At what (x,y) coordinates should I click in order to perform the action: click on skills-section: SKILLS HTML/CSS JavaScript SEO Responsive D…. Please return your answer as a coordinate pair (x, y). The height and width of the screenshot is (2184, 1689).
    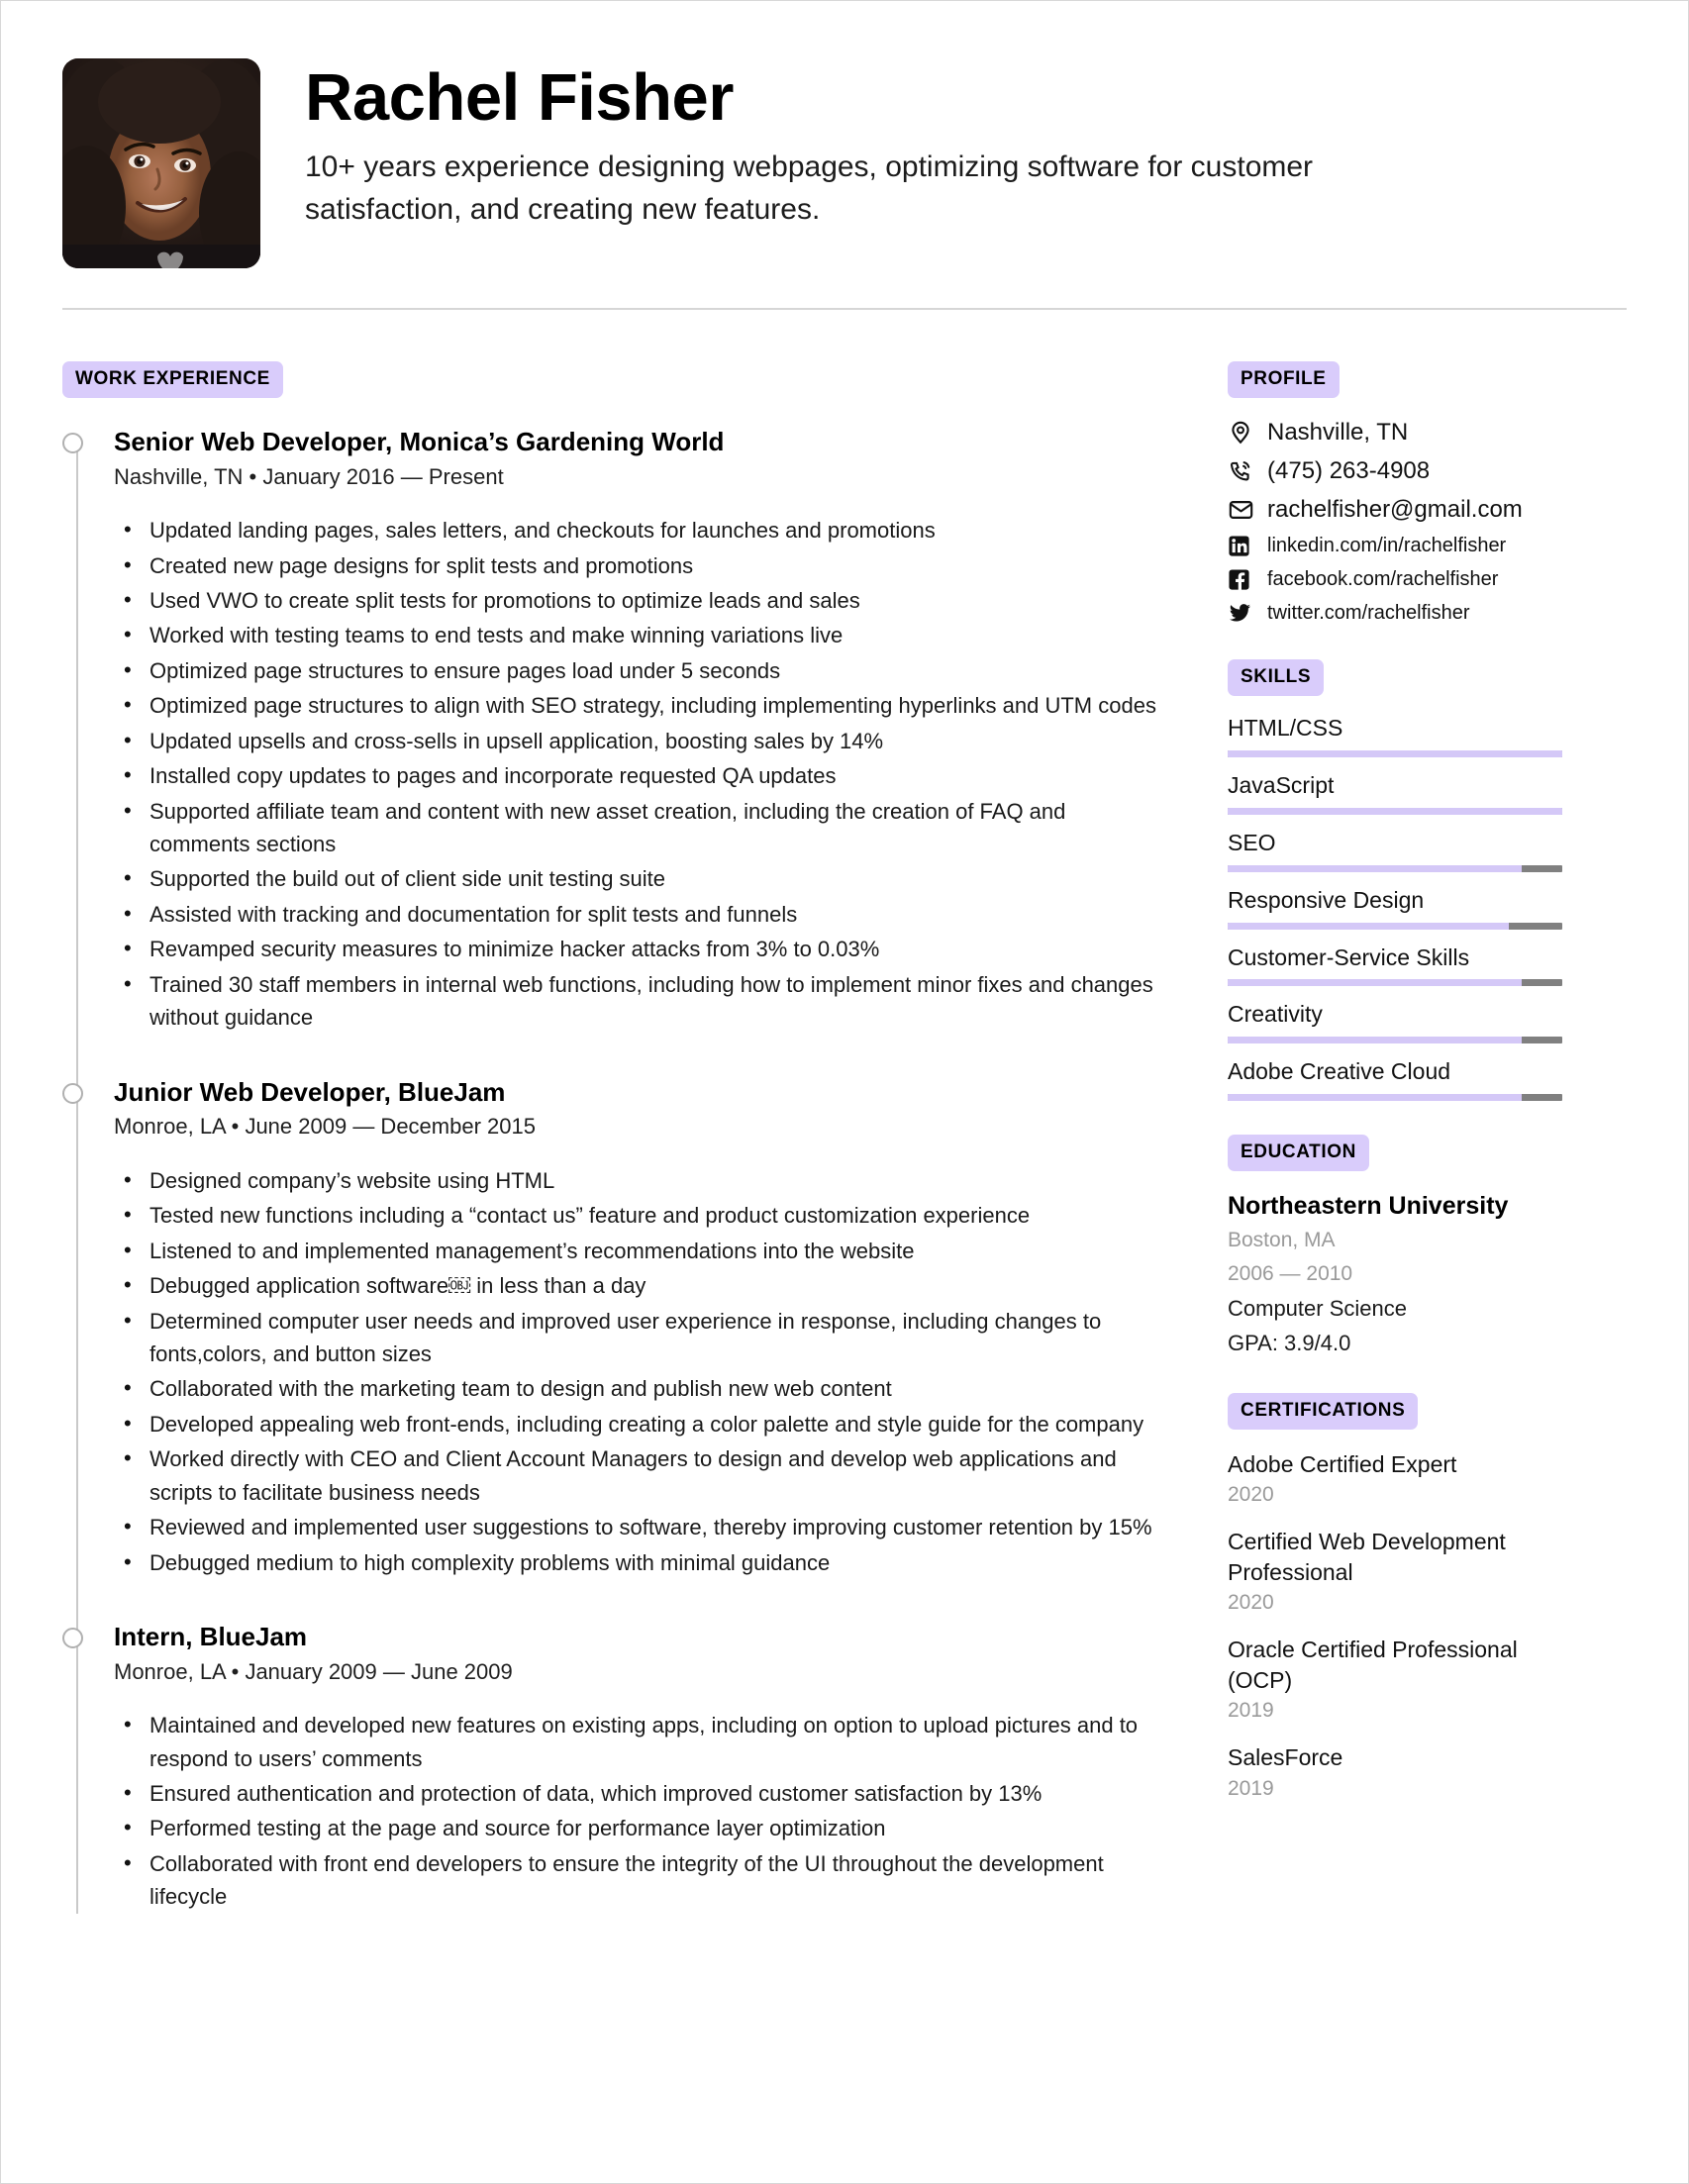
    Looking at the image, I should click on (1395, 880).